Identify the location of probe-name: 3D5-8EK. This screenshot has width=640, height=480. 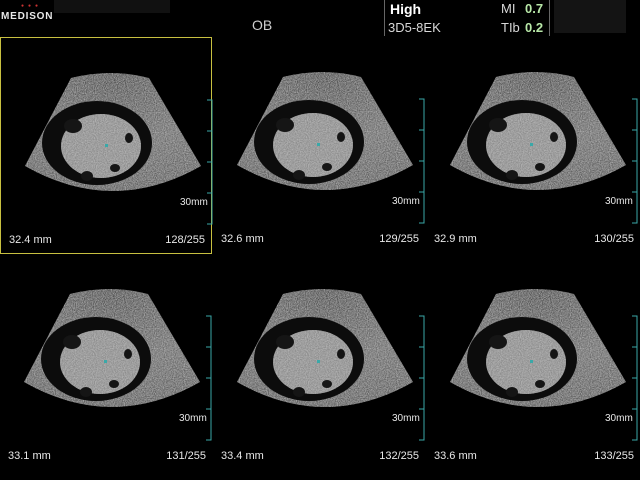
(414, 27).